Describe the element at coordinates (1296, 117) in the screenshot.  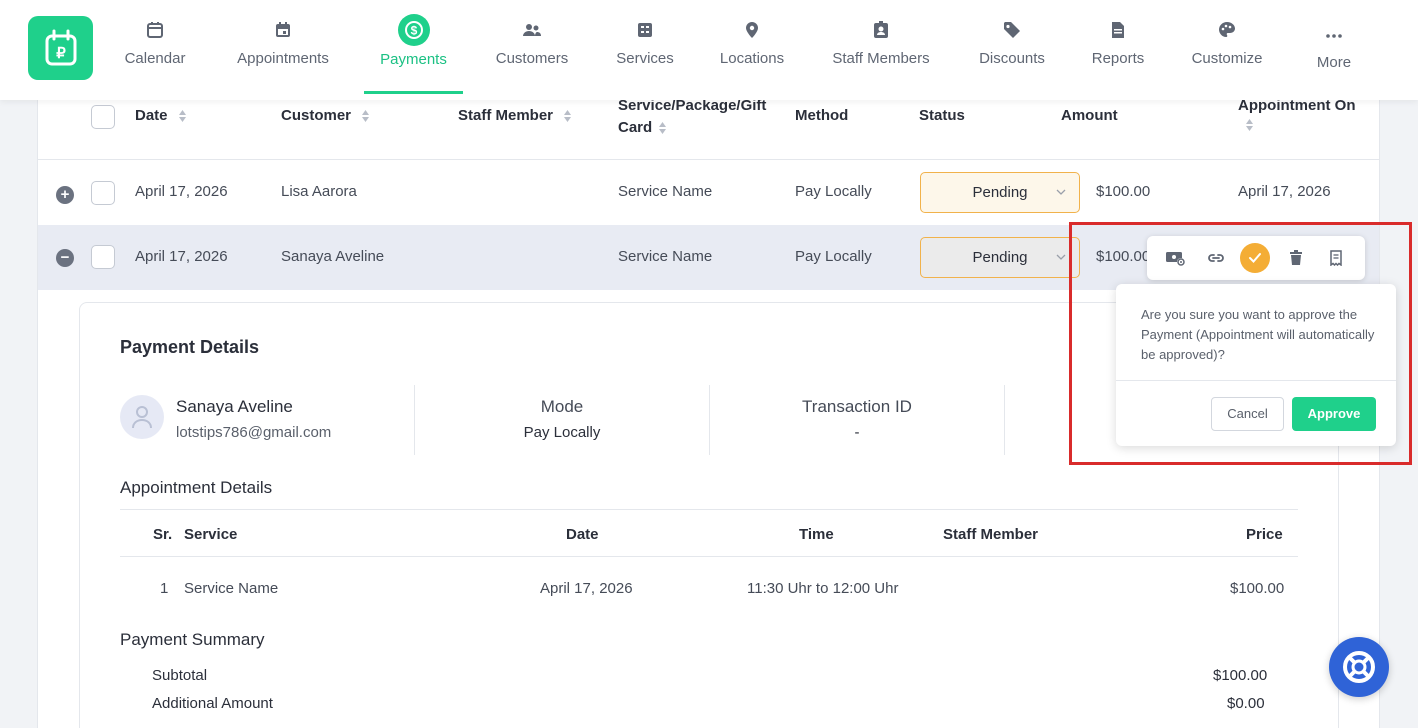
I see `column-appointment-on: Appointment On` at that location.